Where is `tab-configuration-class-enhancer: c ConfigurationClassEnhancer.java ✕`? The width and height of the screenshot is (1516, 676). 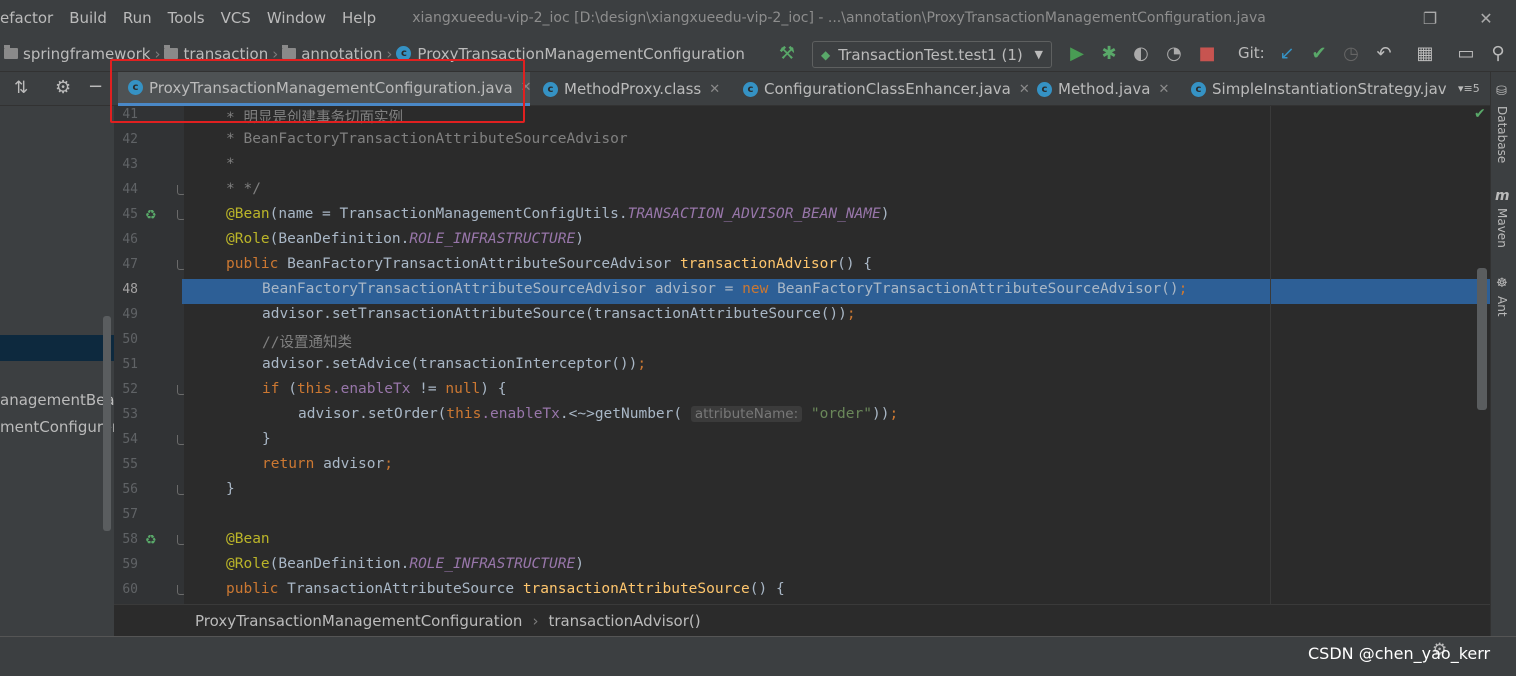 tab-configuration-class-enhancer: c ConfigurationClassEnhancer.java ✕ is located at coordinates (881, 89).